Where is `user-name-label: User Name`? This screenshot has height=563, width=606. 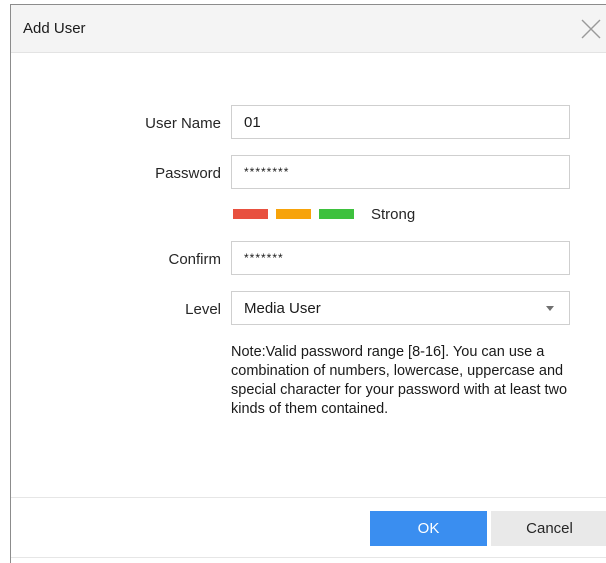
user-name-label: User Name is located at coordinates (183, 123).